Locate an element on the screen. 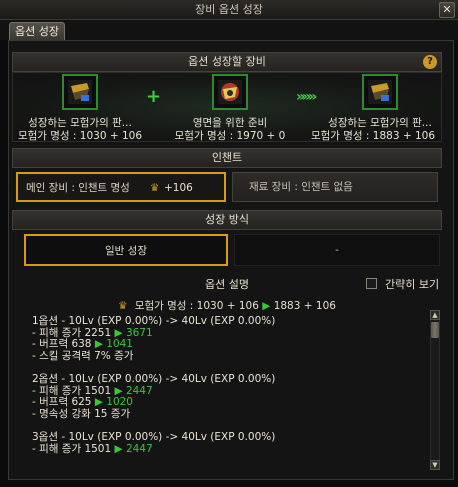  scroll-down-button: ▼ is located at coordinates (435, 465).